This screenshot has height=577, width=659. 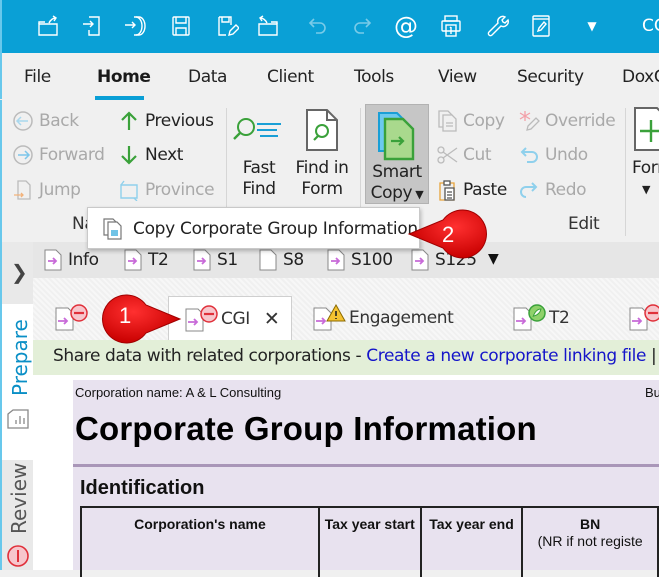 What do you see at coordinates (200, 541) in the screenshot?
I see `column-header-corporation-name: Corporation's name` at bounding box center [200, 541].